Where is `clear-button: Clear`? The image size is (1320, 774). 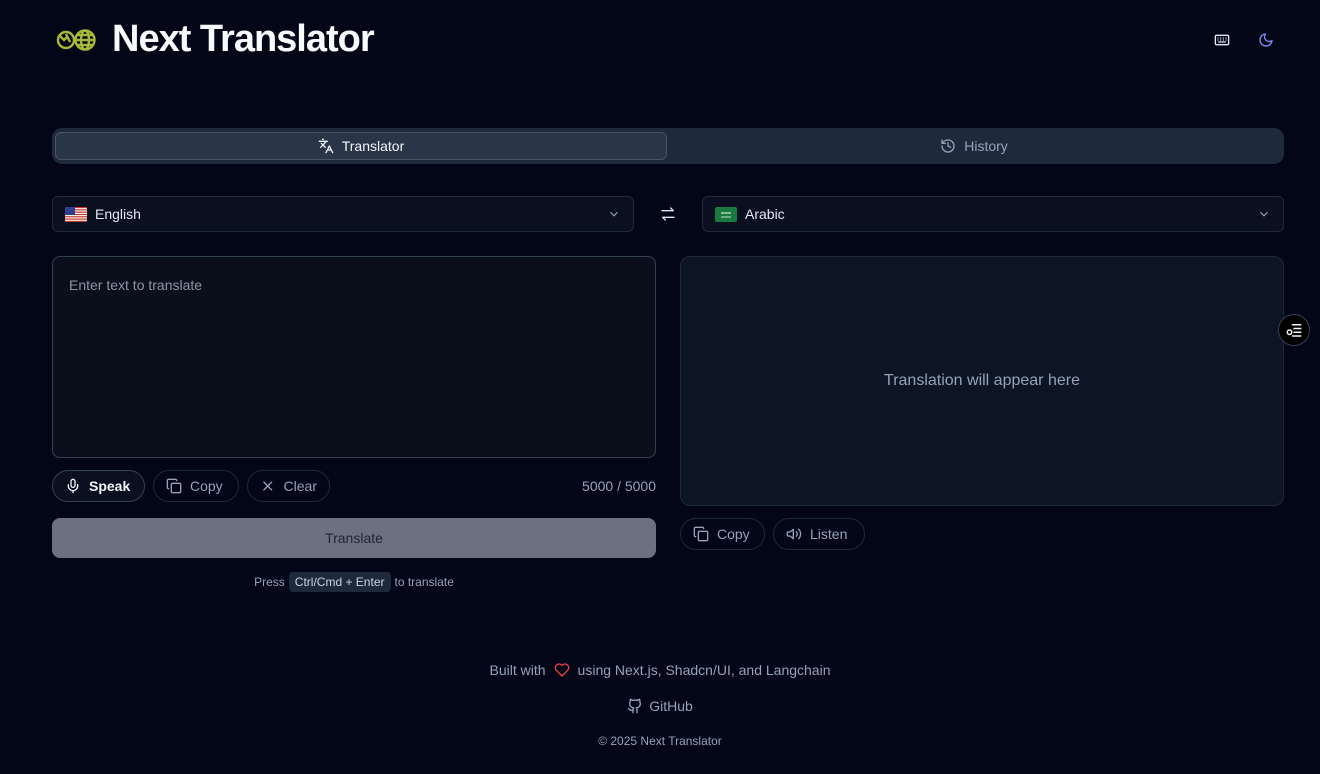
clear-button: Clear is located at coordinates (288, 486).